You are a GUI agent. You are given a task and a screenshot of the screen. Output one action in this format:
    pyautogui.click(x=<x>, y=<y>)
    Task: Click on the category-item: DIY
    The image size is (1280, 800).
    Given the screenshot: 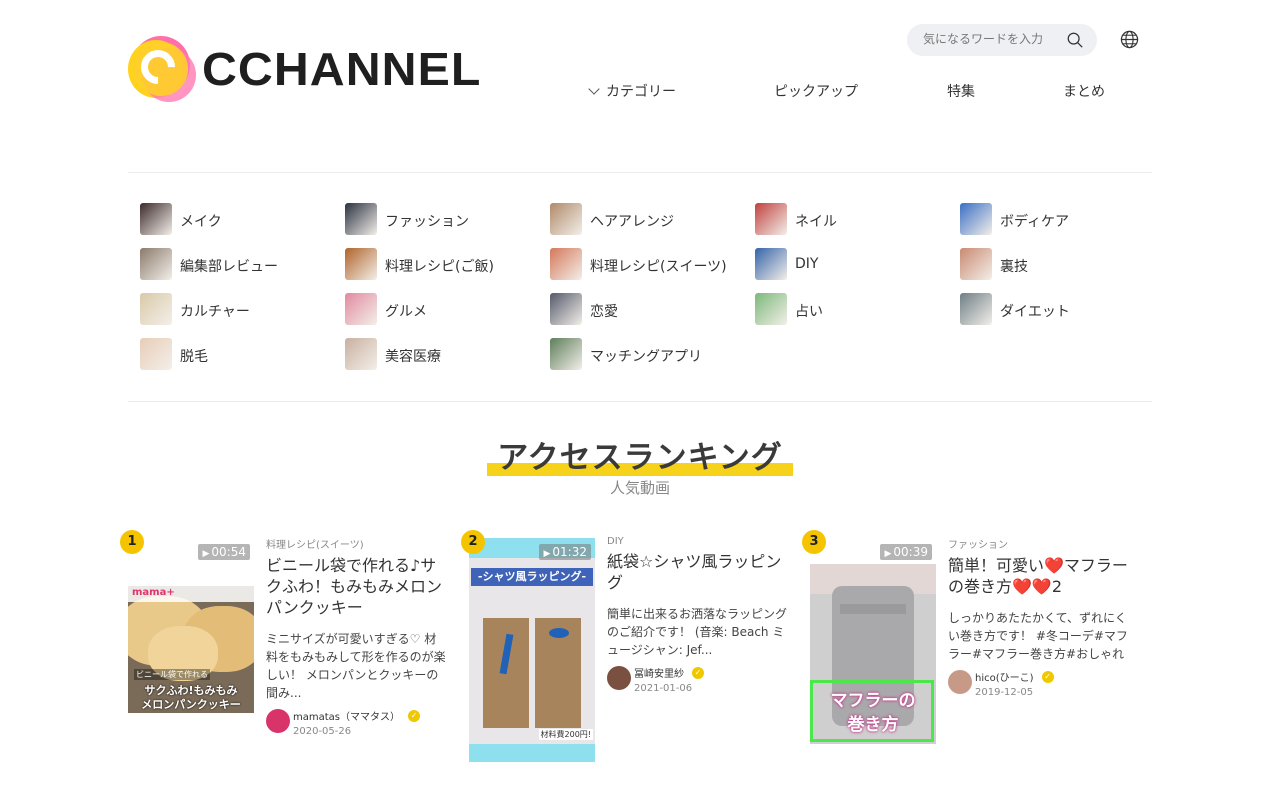 What is the action you would take?
    pyautogui.click(x=857, y=270)
    